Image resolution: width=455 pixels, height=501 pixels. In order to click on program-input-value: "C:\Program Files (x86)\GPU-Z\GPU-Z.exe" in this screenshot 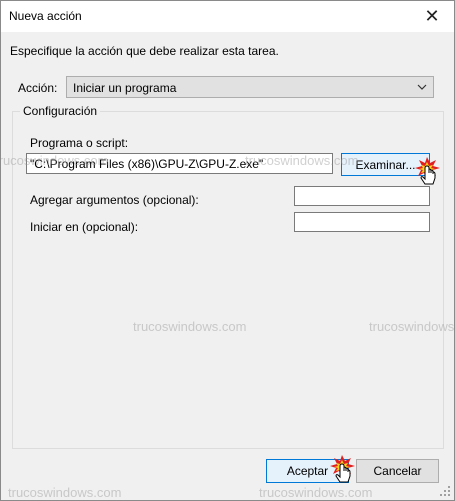, I will do `click(147, 164)`.